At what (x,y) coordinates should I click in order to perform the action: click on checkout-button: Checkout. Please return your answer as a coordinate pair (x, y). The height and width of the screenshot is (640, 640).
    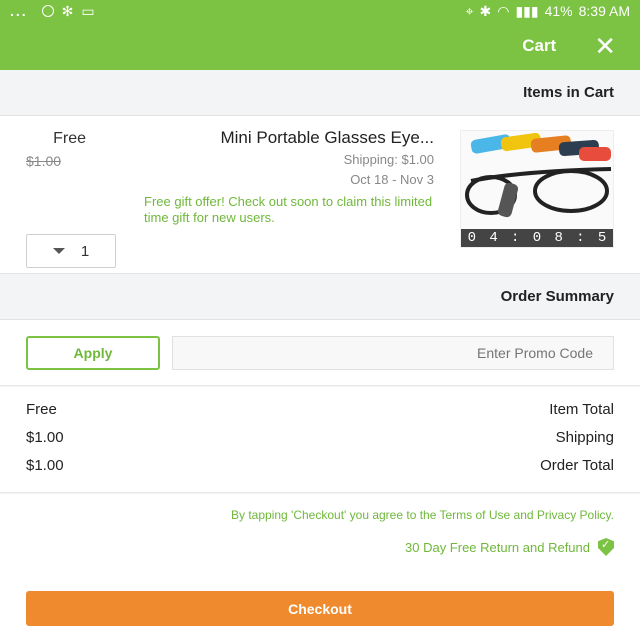
    Looking at the image, I should click on (320, 608).